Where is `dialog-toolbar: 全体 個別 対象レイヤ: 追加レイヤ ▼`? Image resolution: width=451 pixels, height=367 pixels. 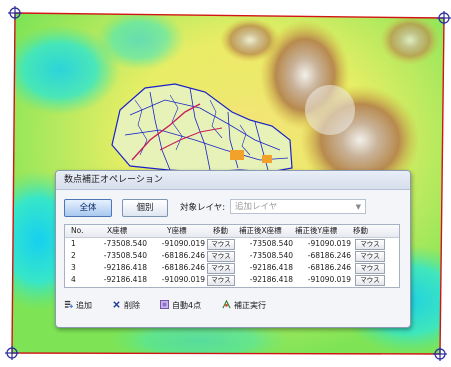 dialog-toolbar: 全体 個別 対象レイヤ: 追加レイヤ ▼ is located at coordinates (233, 208).